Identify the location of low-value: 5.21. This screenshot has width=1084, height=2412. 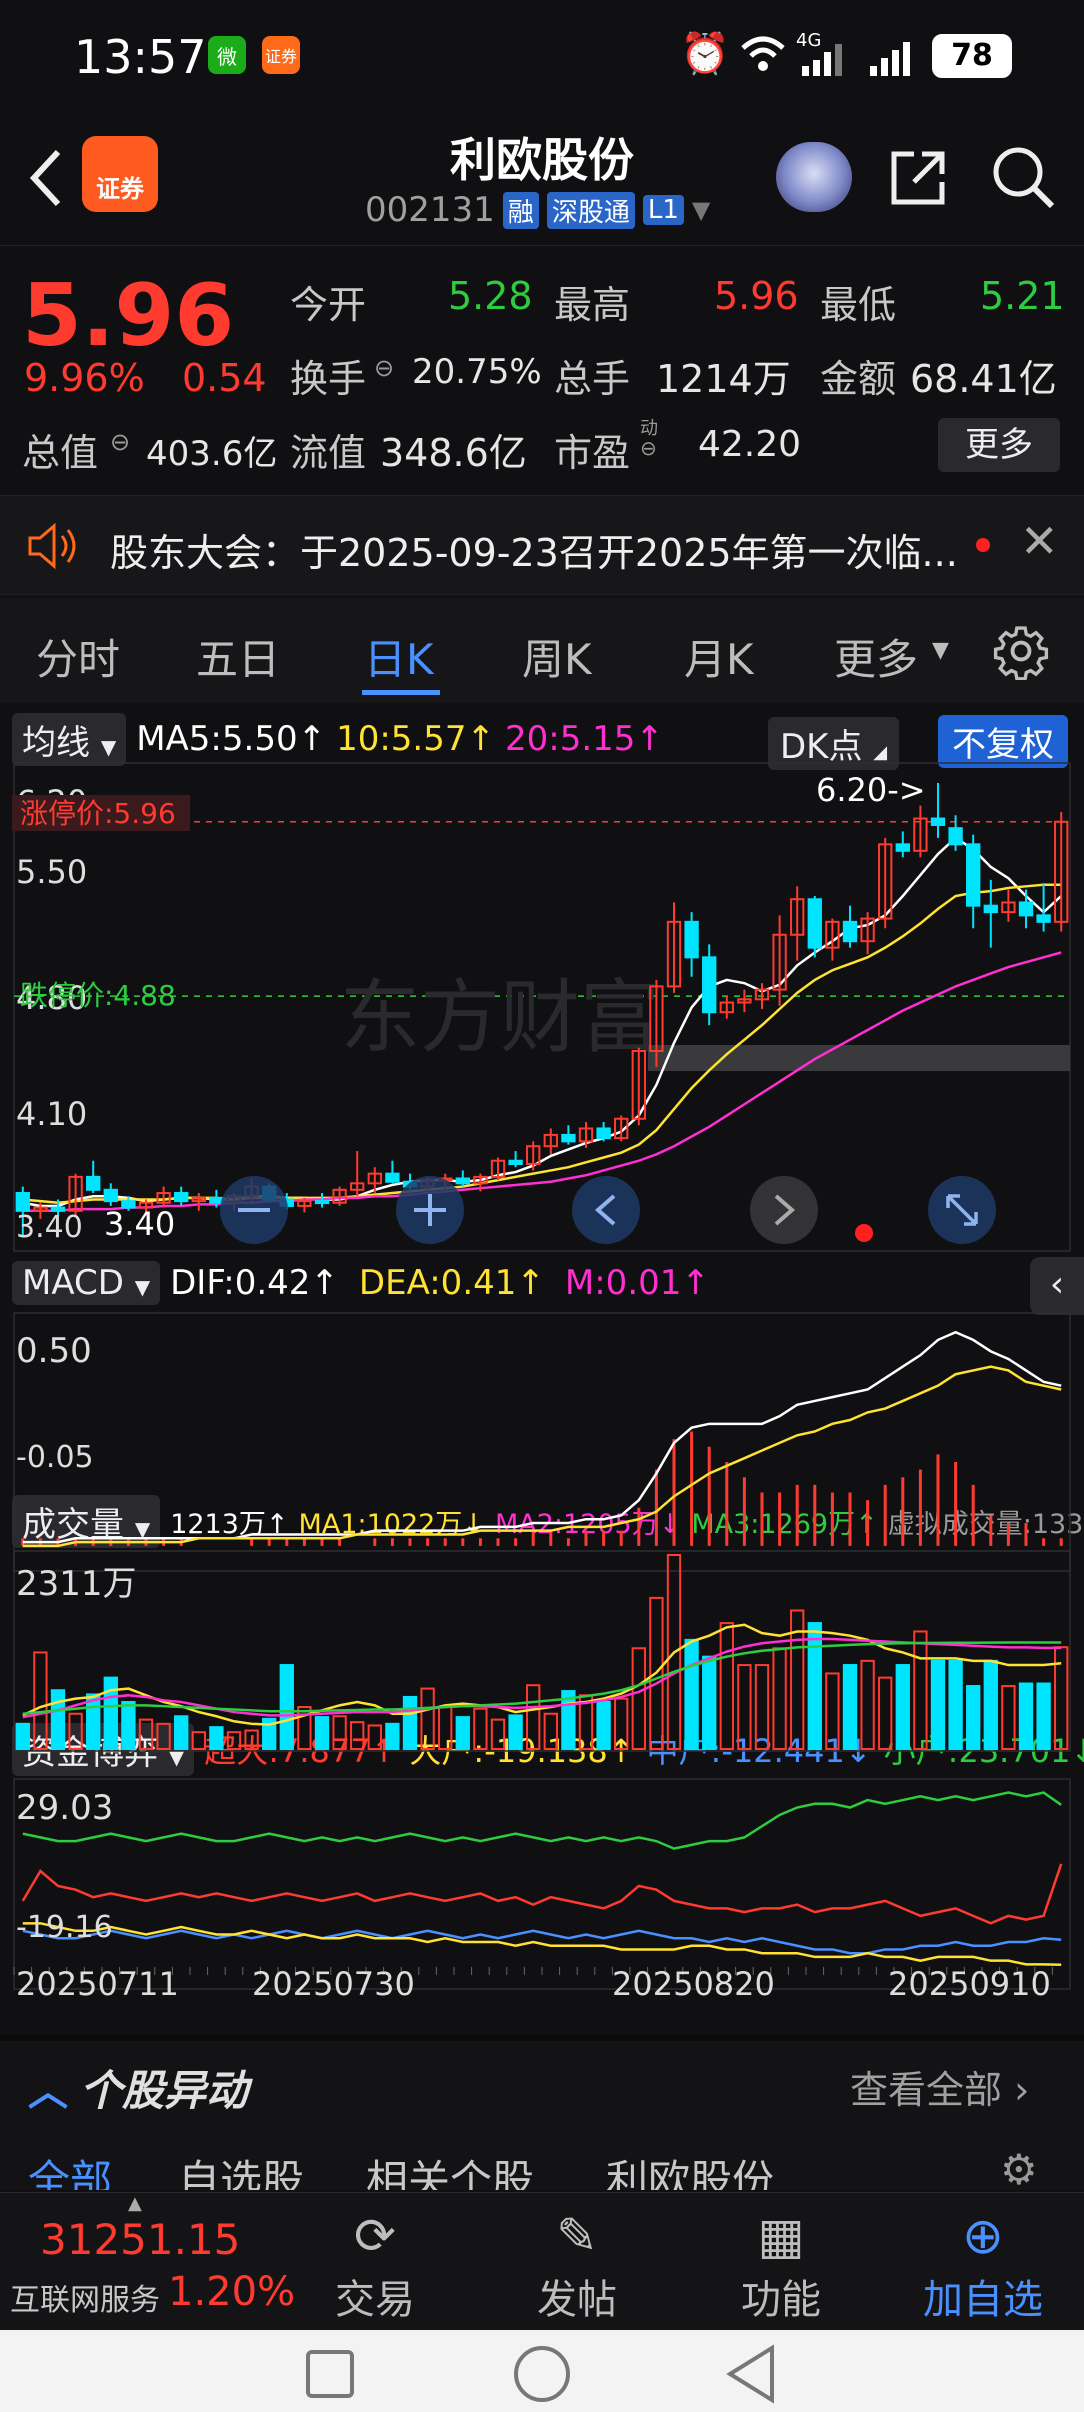
(1022, 296).